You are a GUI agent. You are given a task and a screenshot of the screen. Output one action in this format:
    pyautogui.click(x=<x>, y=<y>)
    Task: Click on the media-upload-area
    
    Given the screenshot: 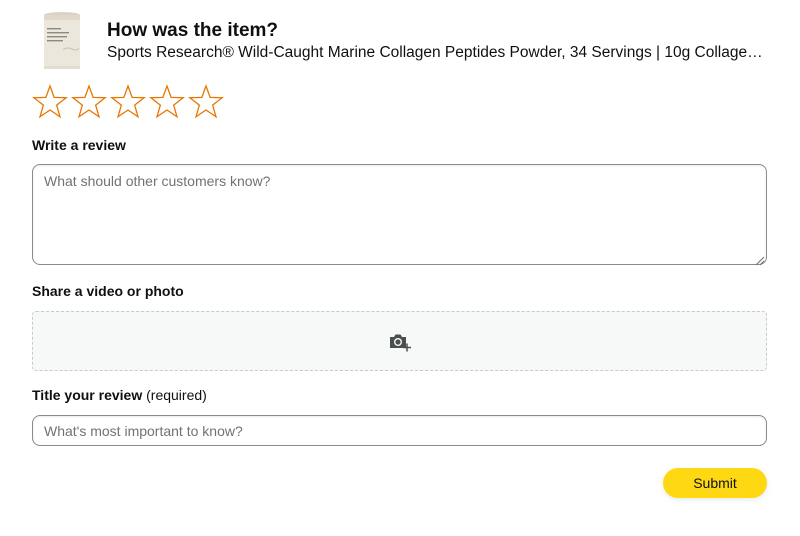 What is the action you would take?
    pyautogui.click(x=399, y=341)
    